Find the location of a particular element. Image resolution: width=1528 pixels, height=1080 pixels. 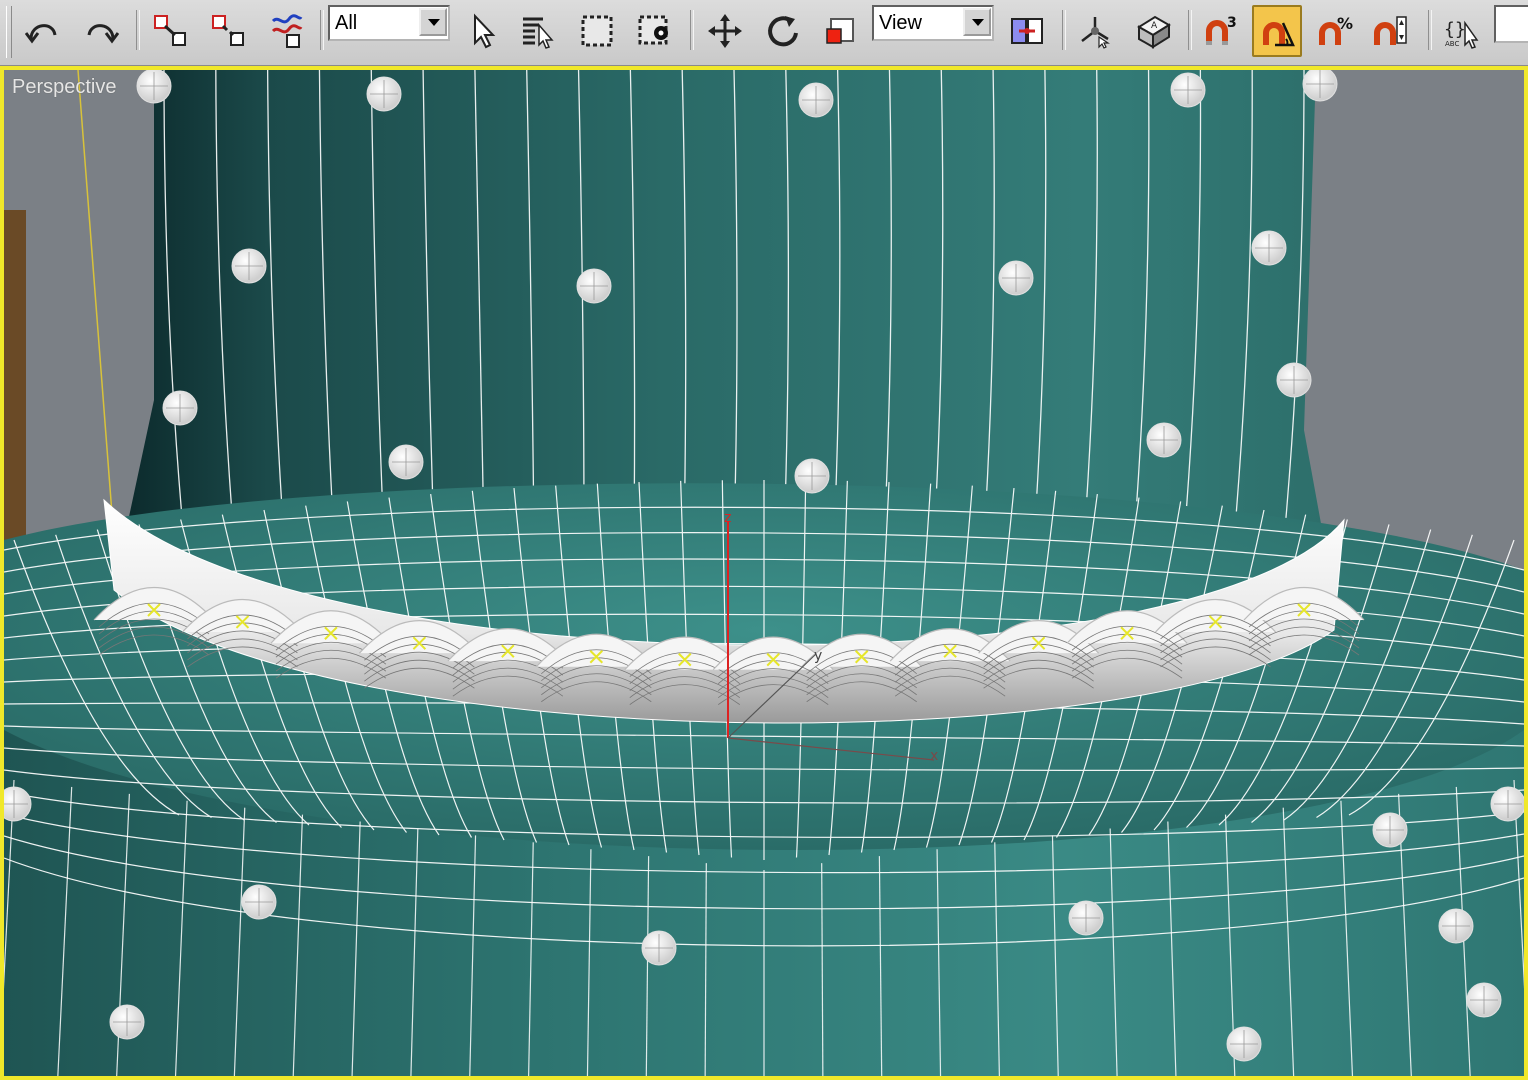

pivot-center-icon is located at coordinates (1027, 31).